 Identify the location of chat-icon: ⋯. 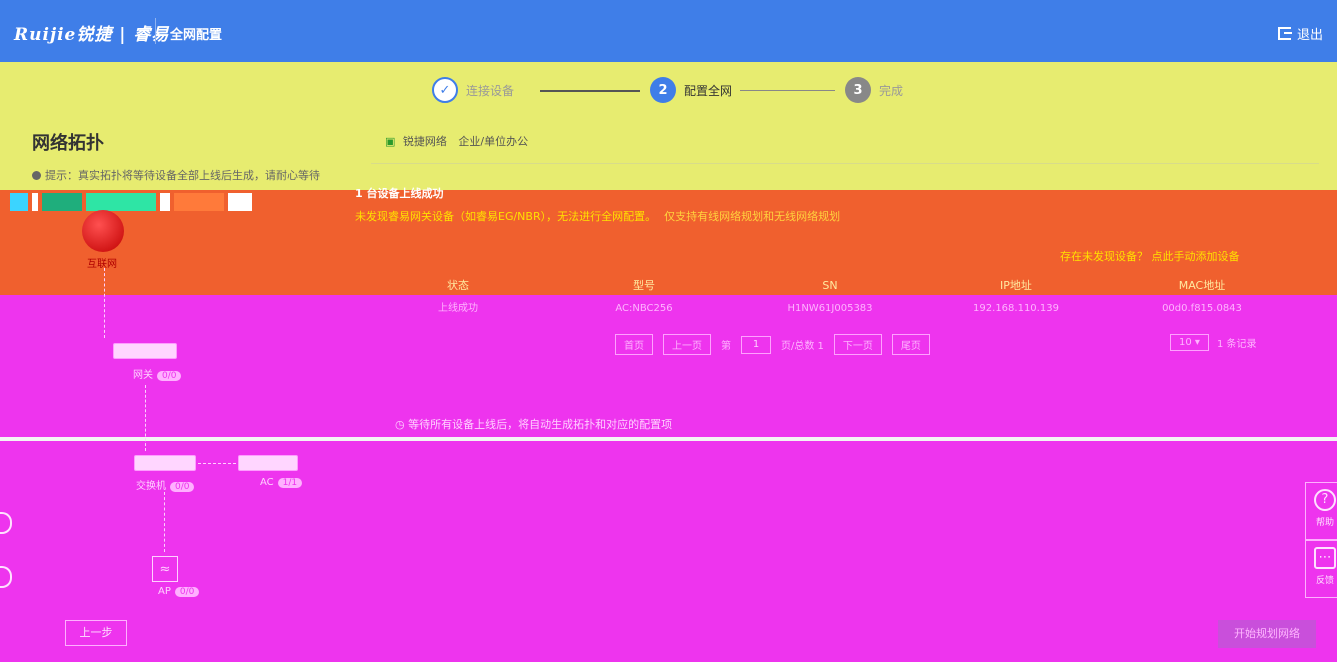
(1325, 558).